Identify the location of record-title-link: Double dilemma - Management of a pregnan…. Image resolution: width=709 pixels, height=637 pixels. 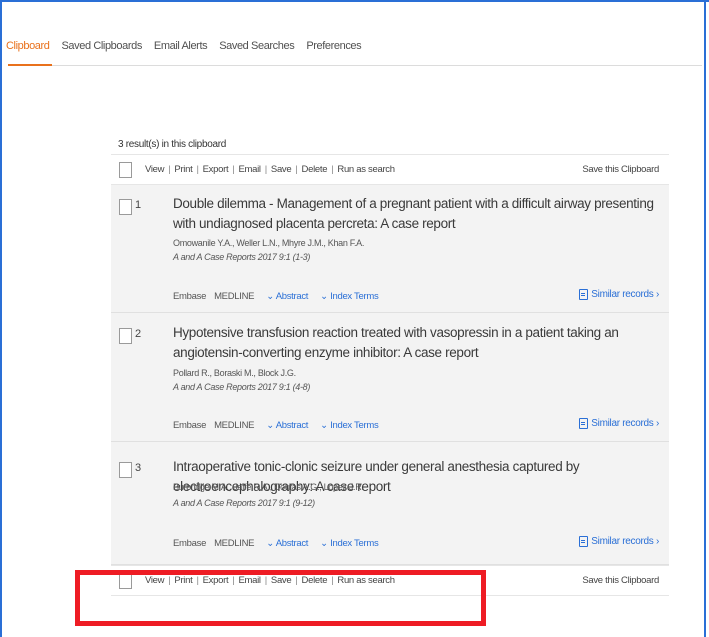
(418, 214).